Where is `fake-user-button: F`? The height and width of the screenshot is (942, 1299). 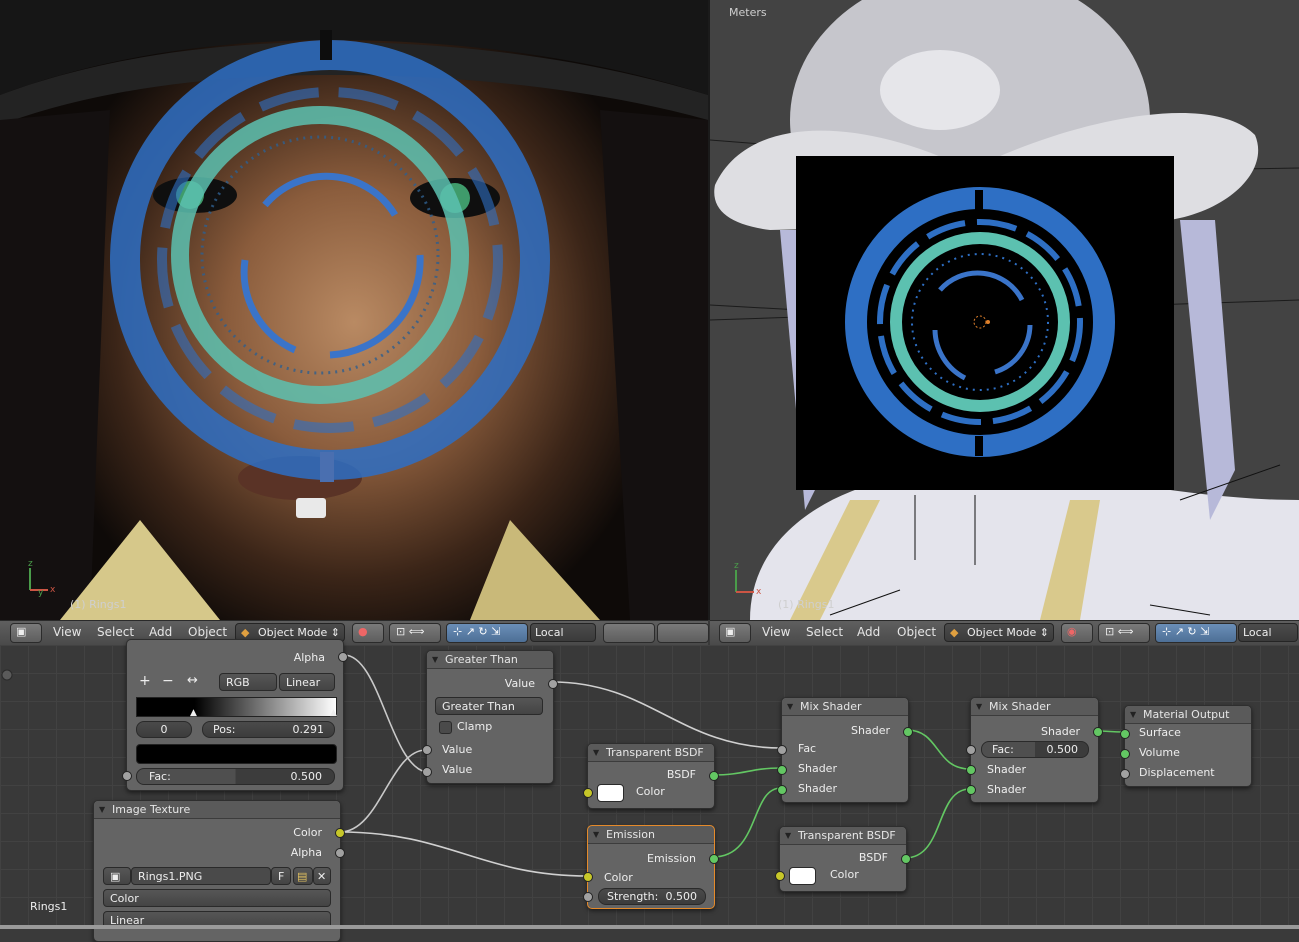
fake-user-button: F is located at coordinates (281, 876).